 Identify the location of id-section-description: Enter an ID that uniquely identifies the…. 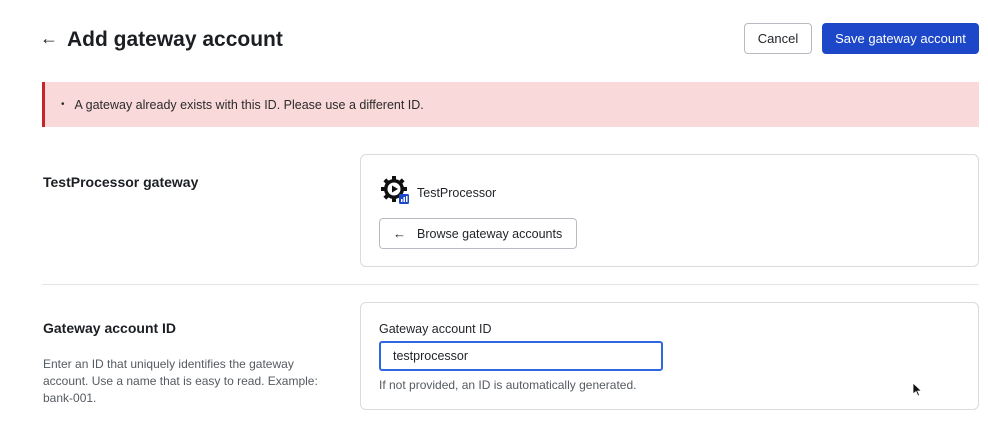
(180, 381).